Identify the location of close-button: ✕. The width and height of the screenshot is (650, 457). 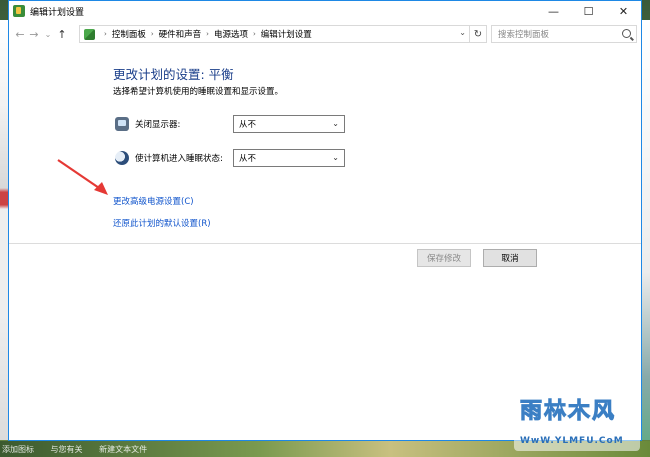
(623, 11).